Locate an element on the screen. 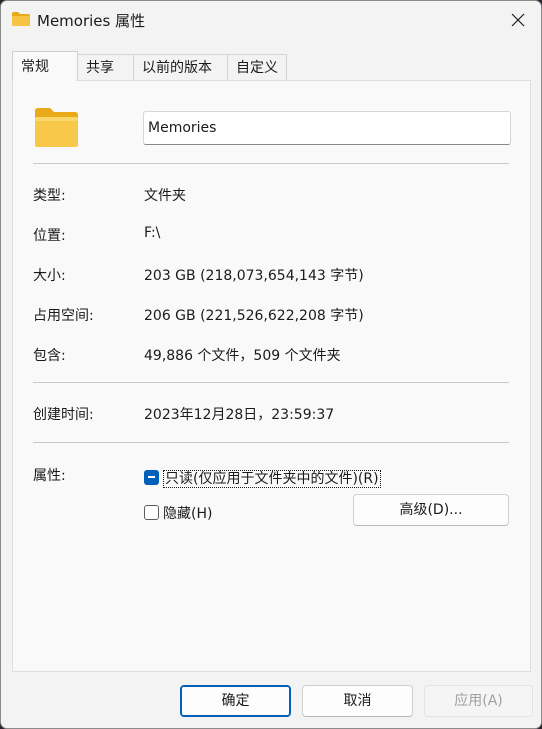  created-label: 创建时间: is located at coordinates (63, 415).